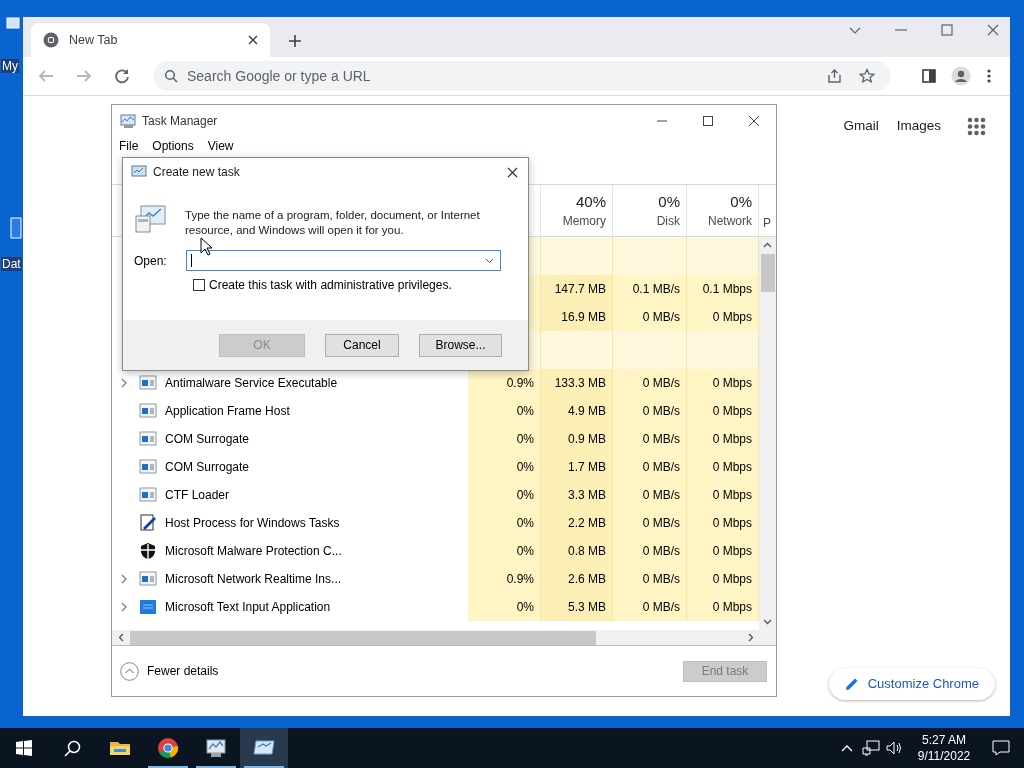  Describe the element at coordinates (895, 748) in the screenshot. I see `volume-icon` at that location.